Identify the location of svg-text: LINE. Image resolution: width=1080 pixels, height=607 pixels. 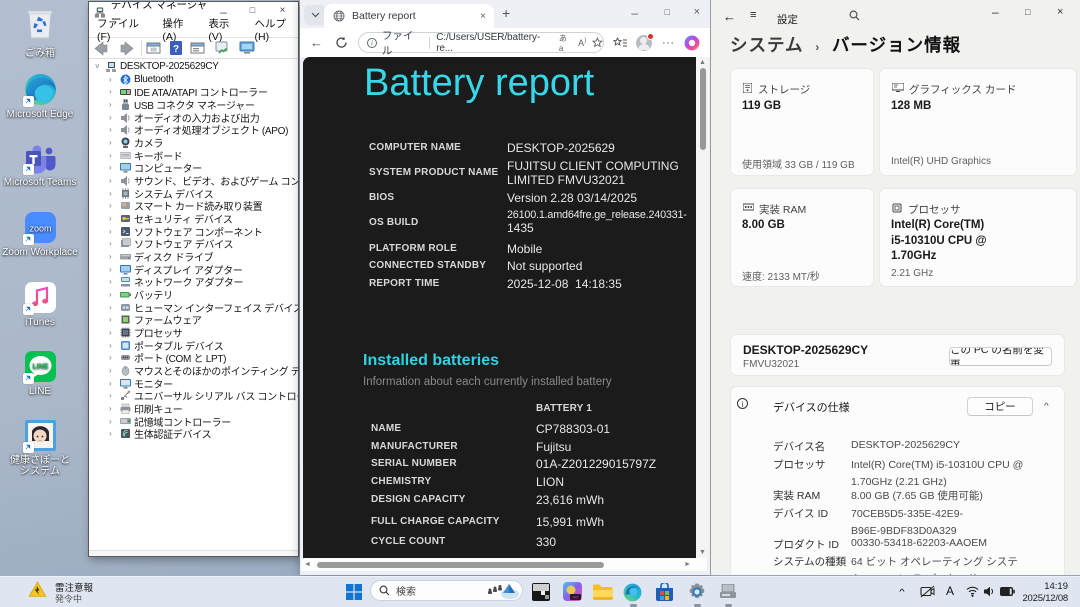
(40, 367).